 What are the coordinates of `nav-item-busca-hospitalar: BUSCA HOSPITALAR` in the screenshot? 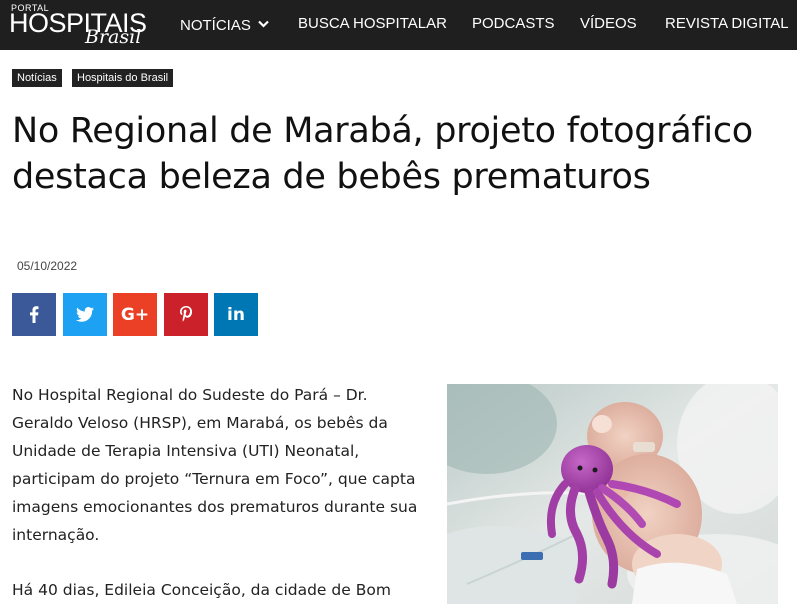 It's located at (372, 23).